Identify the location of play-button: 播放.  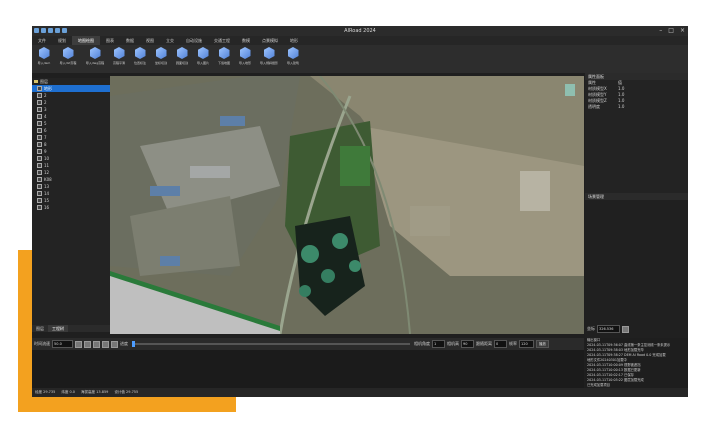
(542, 344).